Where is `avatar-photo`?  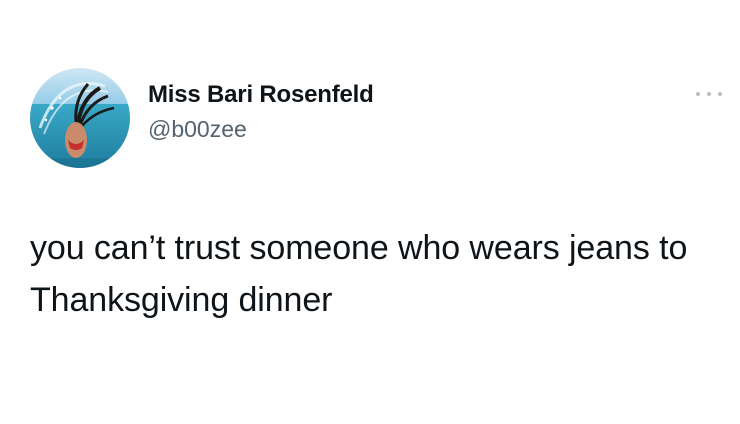 avatar-photo is located at coordinates (80, 118).